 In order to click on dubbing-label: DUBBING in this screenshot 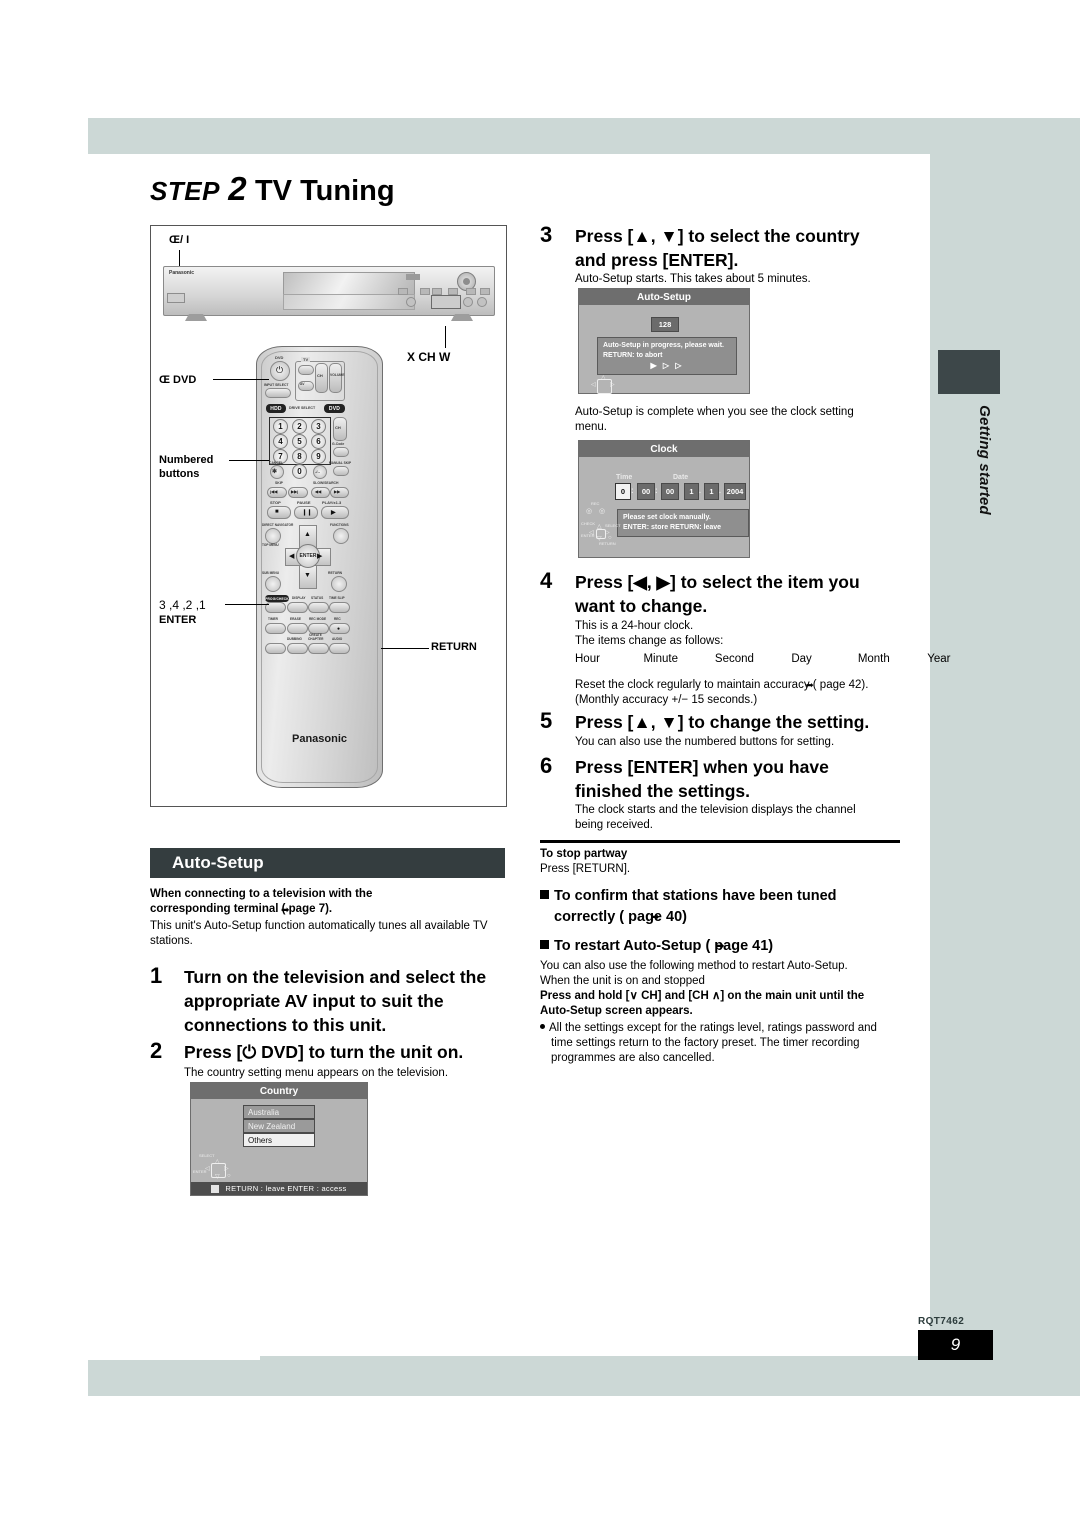, I will do `click(294, 639)`.